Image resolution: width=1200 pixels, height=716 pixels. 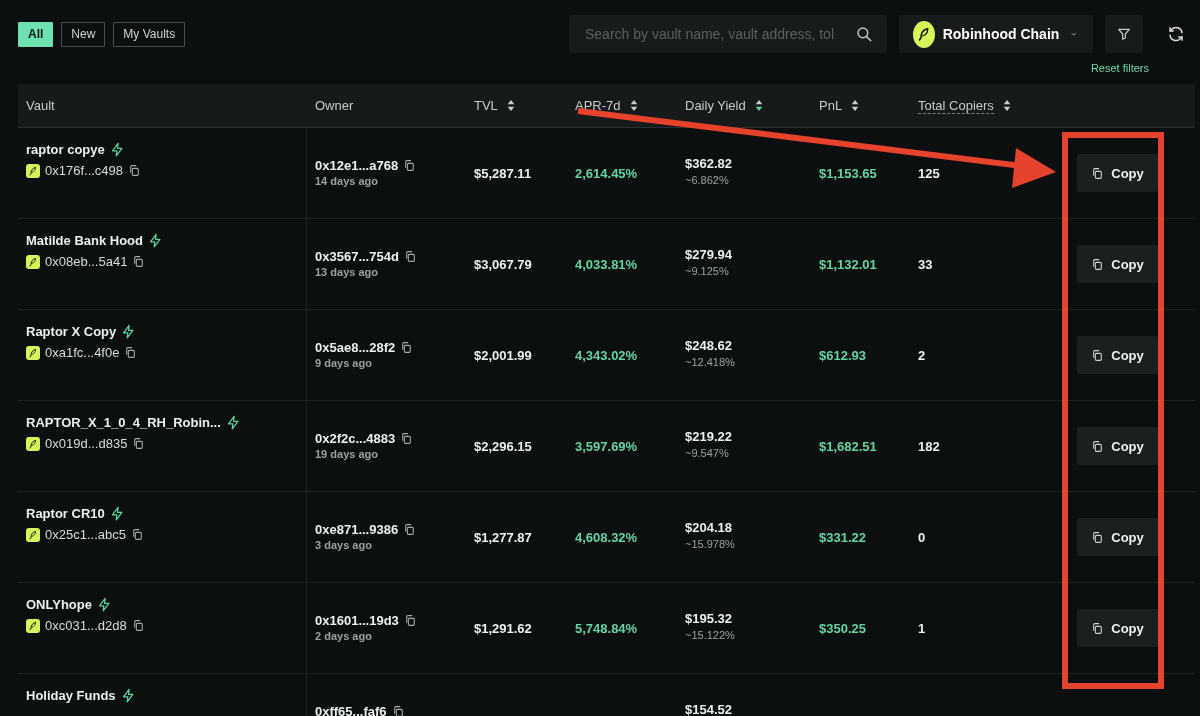 What do you see at coordinates (606, 355) in the screenshot?
I see `apr-value: 4,343.02%` at bounding box center [606, 355].